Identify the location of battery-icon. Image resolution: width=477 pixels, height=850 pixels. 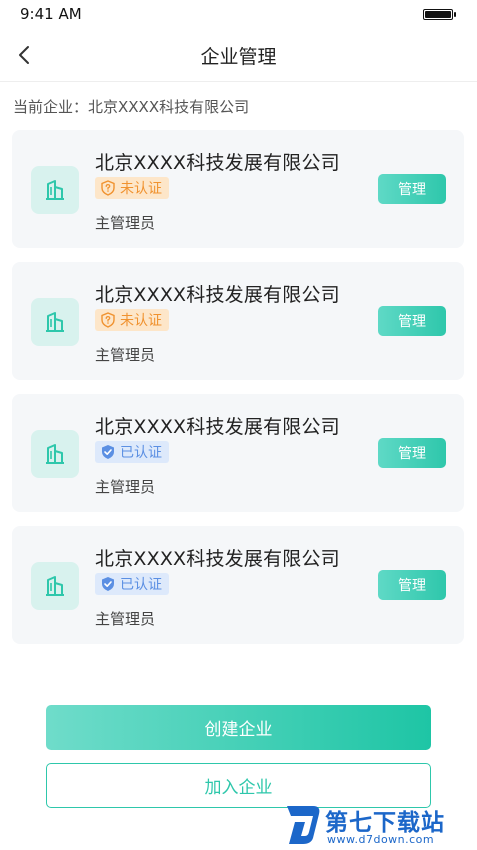
(439, 14).